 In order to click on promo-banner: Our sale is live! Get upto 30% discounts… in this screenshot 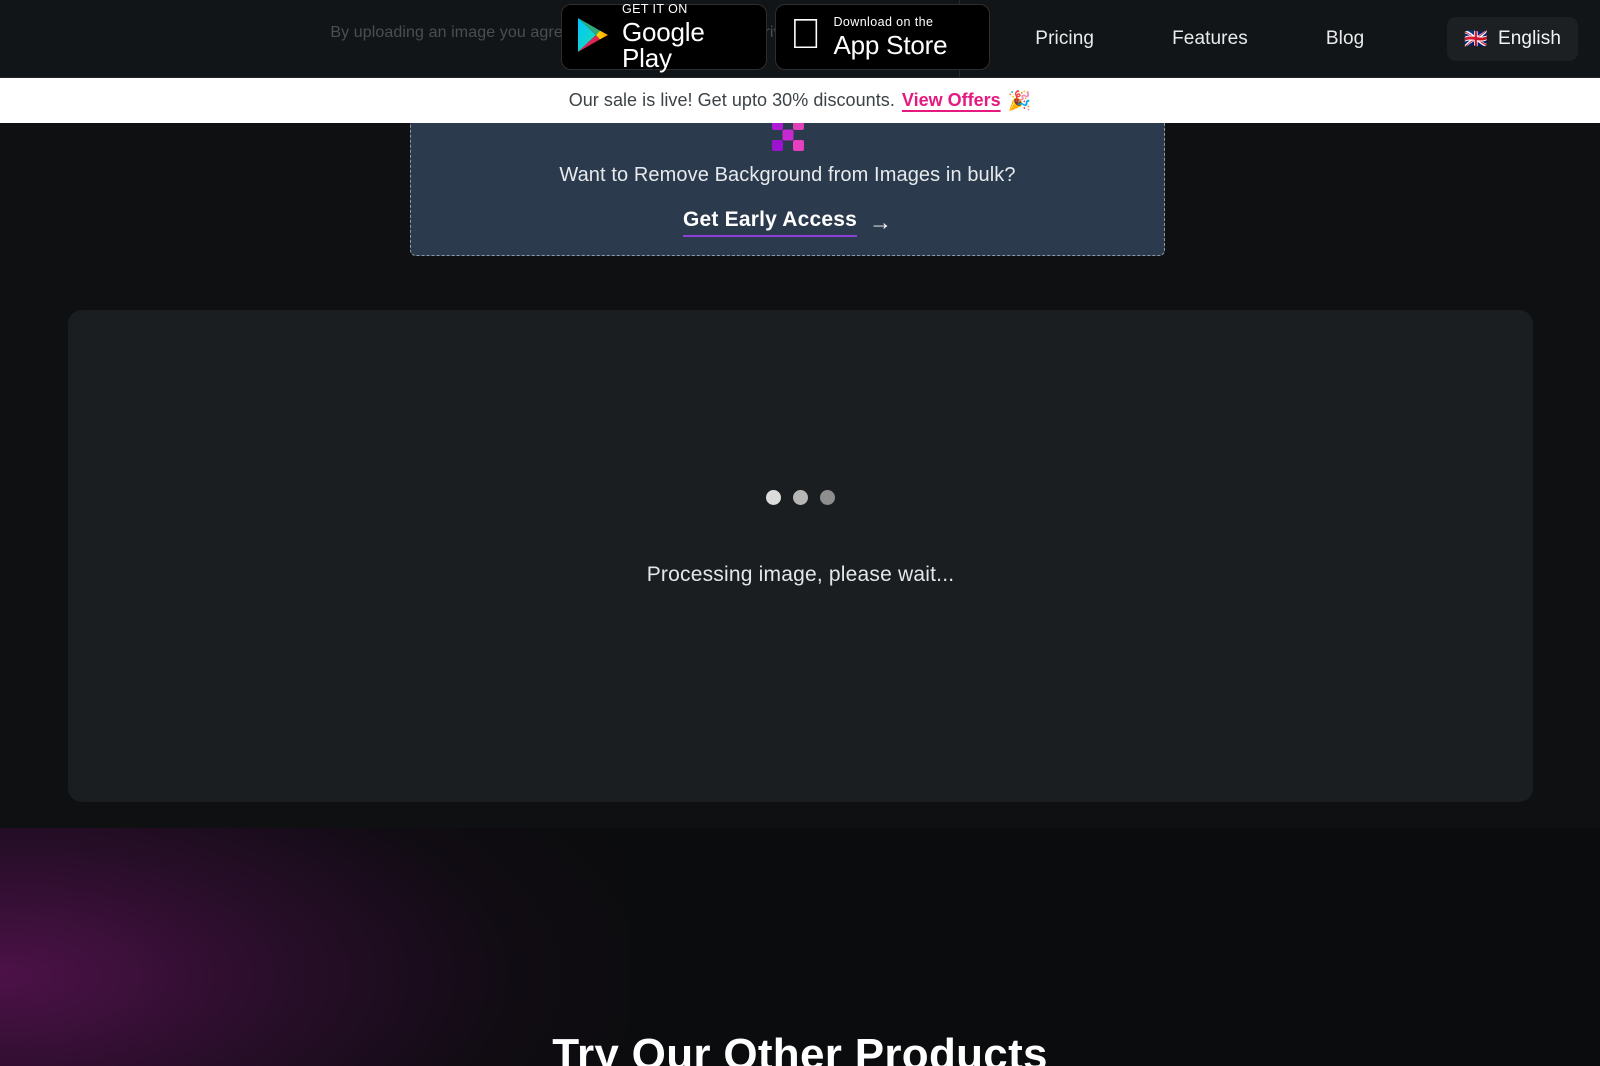, I will do `click(800, 100)`.